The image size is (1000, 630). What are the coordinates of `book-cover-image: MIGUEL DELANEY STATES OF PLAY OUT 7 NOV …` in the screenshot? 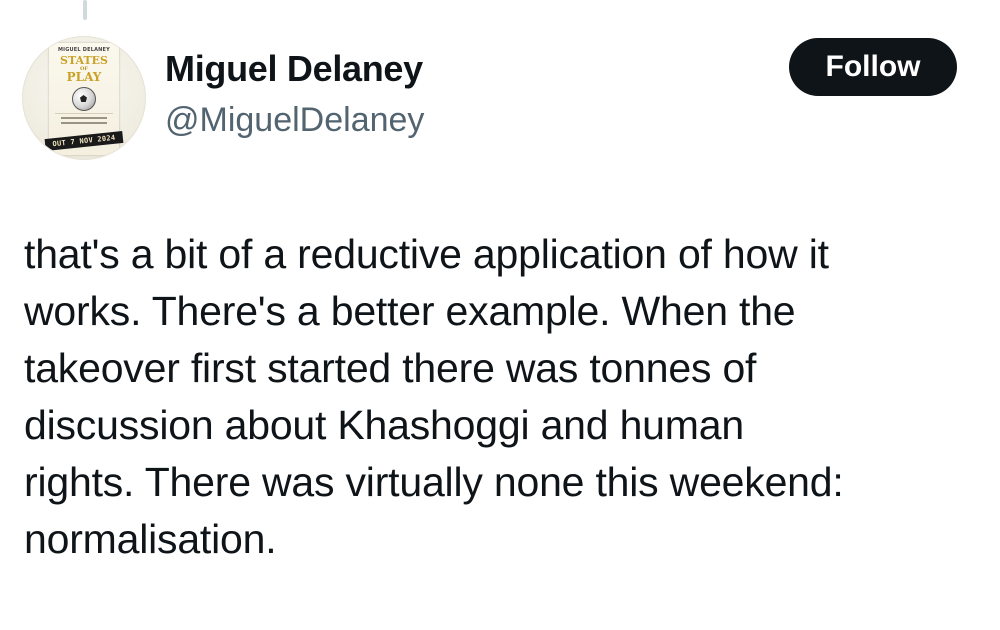 It's located at (84, 99).